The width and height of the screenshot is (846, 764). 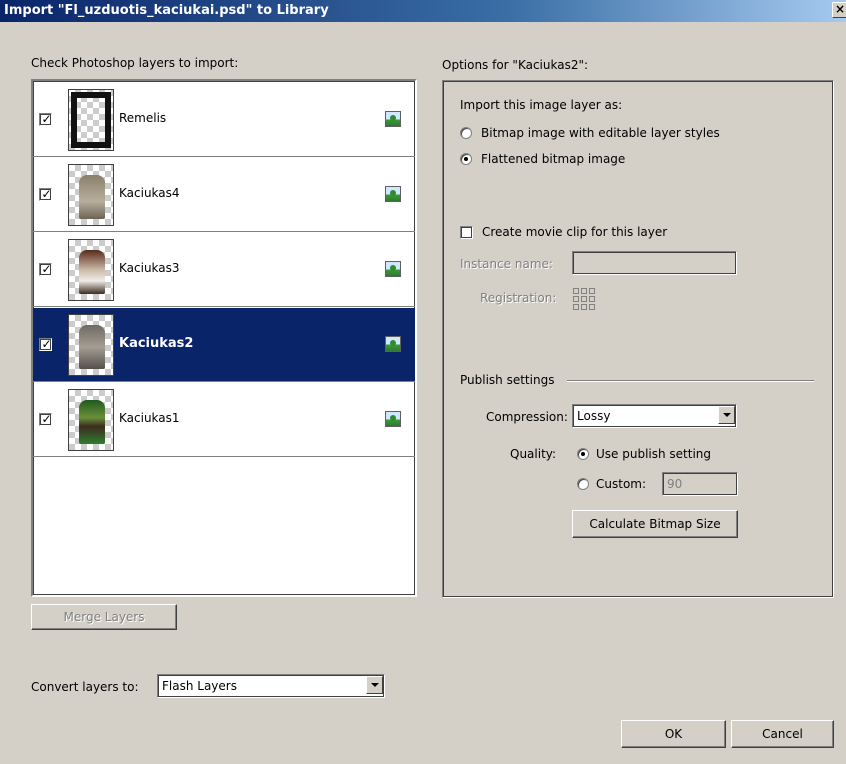 What do you see at coordinates (149, 193) in the screenshot?
I see `layer-name: Kaciukas4` at bounding box center [149, 193].